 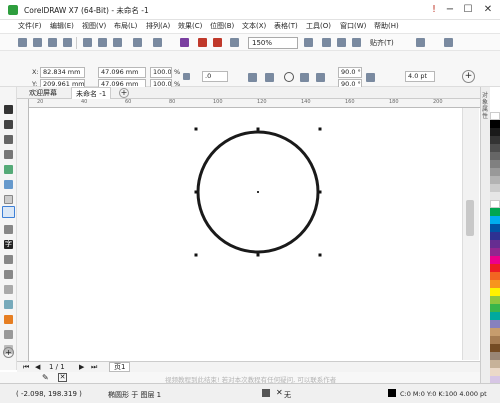 What do you see at coordinates (37, 367) in the screenshot?
I see `prev-page-icon: ◀` at bounding box center [37, 367].